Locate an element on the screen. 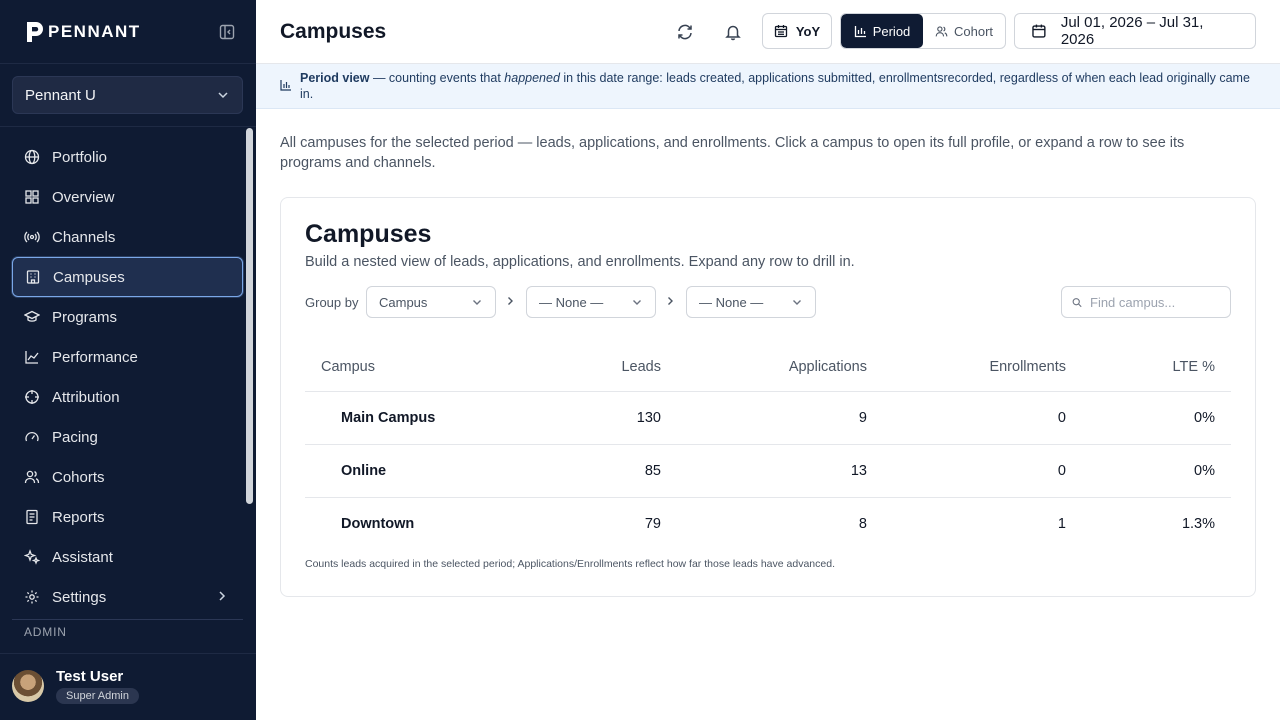  column-header-applications: Applications is located at coordinates (780, 368).